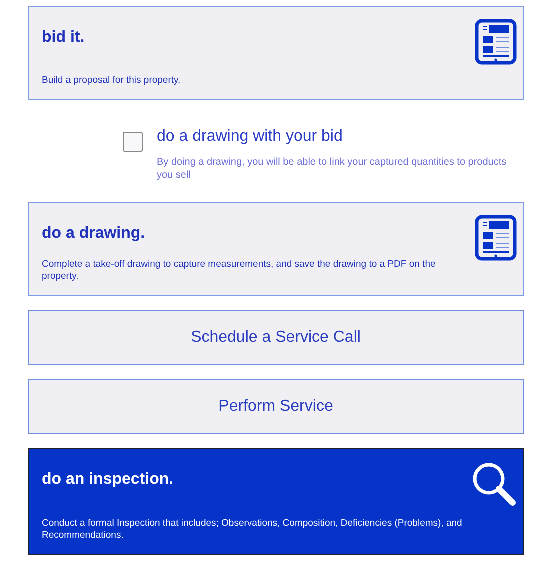 The image size is (552, 582). I want to click on card-title: do an inspection., so click(108, 480).